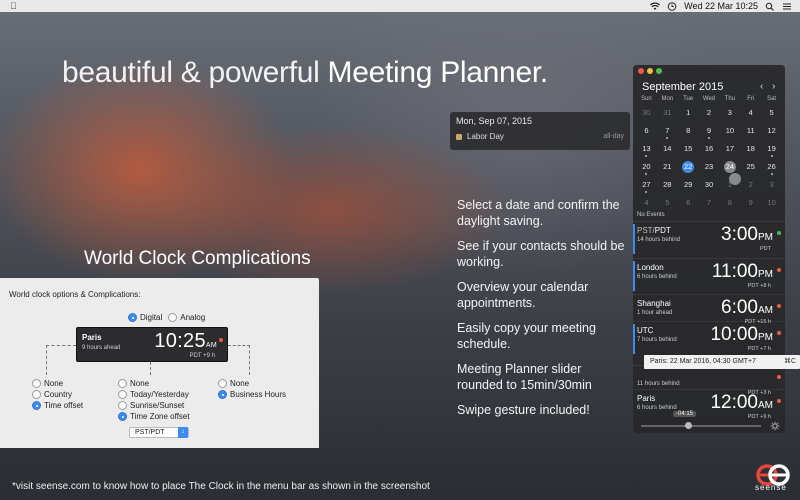  I want to click on world-clock-row: Paris 6 hours behind 12:00AM PDT +9 h, so click(709, 407).